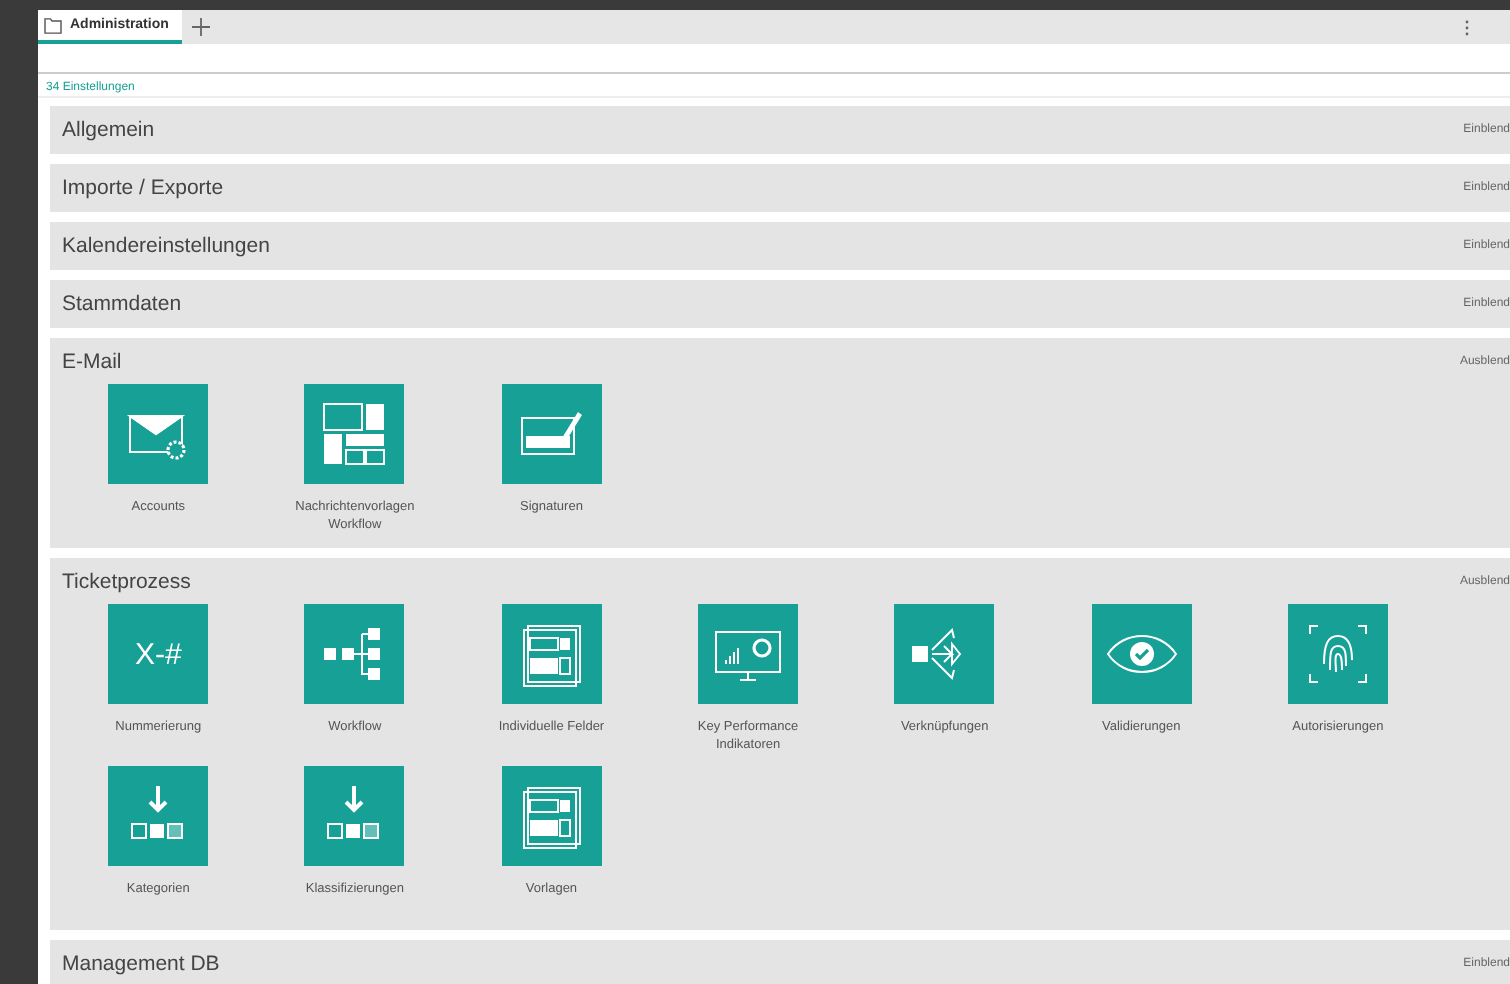 The height and width of the screenshot is (984, 1510). What do you see at coordinates (122, 304) in the screenshot?
I see `section-title: Stammdaten` at bounding box center [122, 304].